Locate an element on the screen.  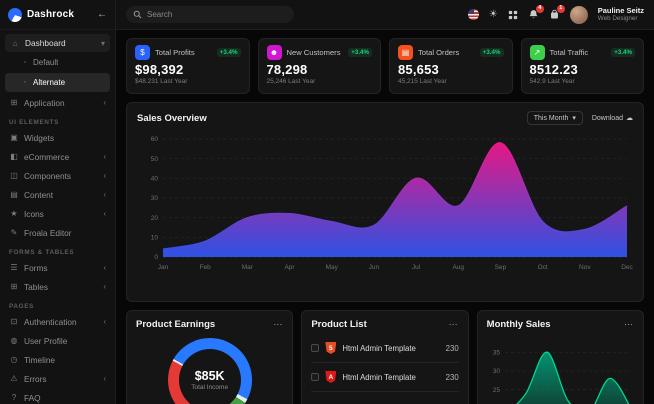
product-count: 230 is located at coordinates (452, 348).